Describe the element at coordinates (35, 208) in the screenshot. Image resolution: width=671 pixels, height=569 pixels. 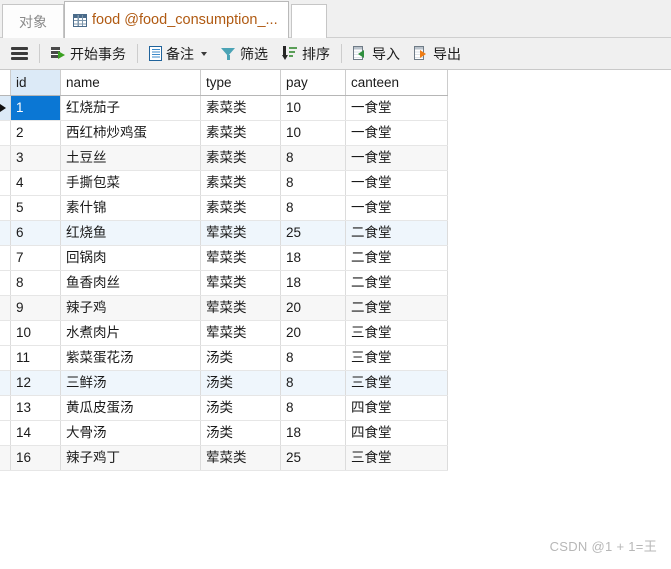
I see `cell-id: 5` at that location.